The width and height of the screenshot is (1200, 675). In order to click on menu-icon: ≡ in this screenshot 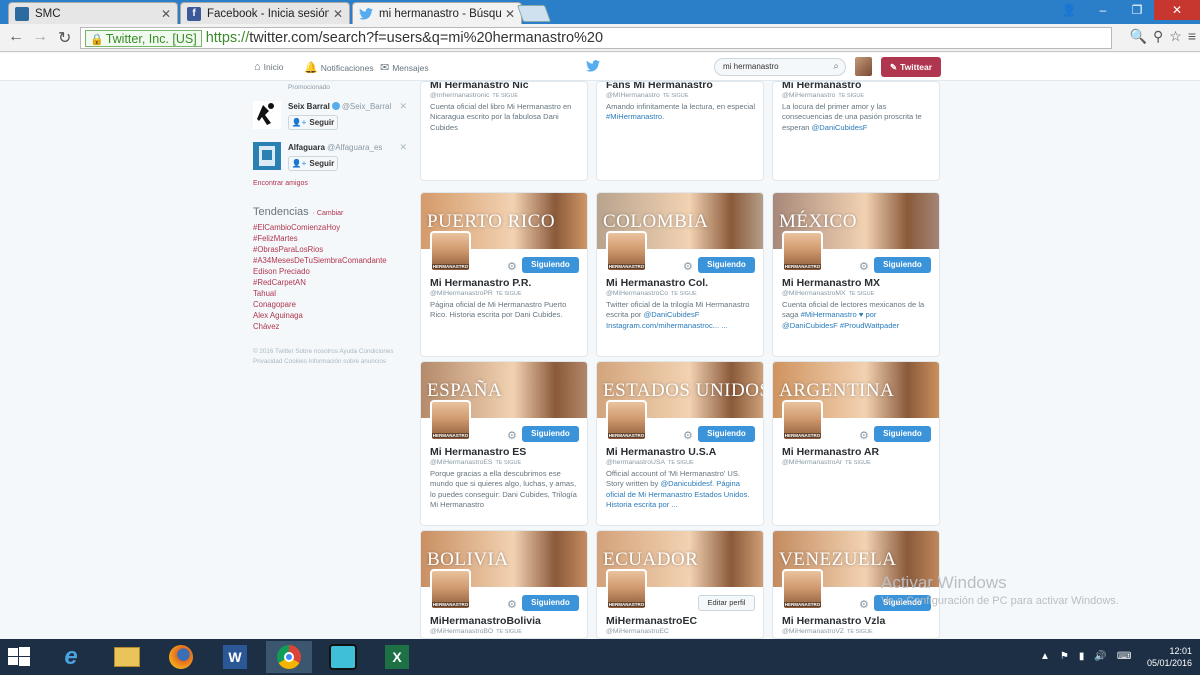, I will do `click(1192, 36)`.